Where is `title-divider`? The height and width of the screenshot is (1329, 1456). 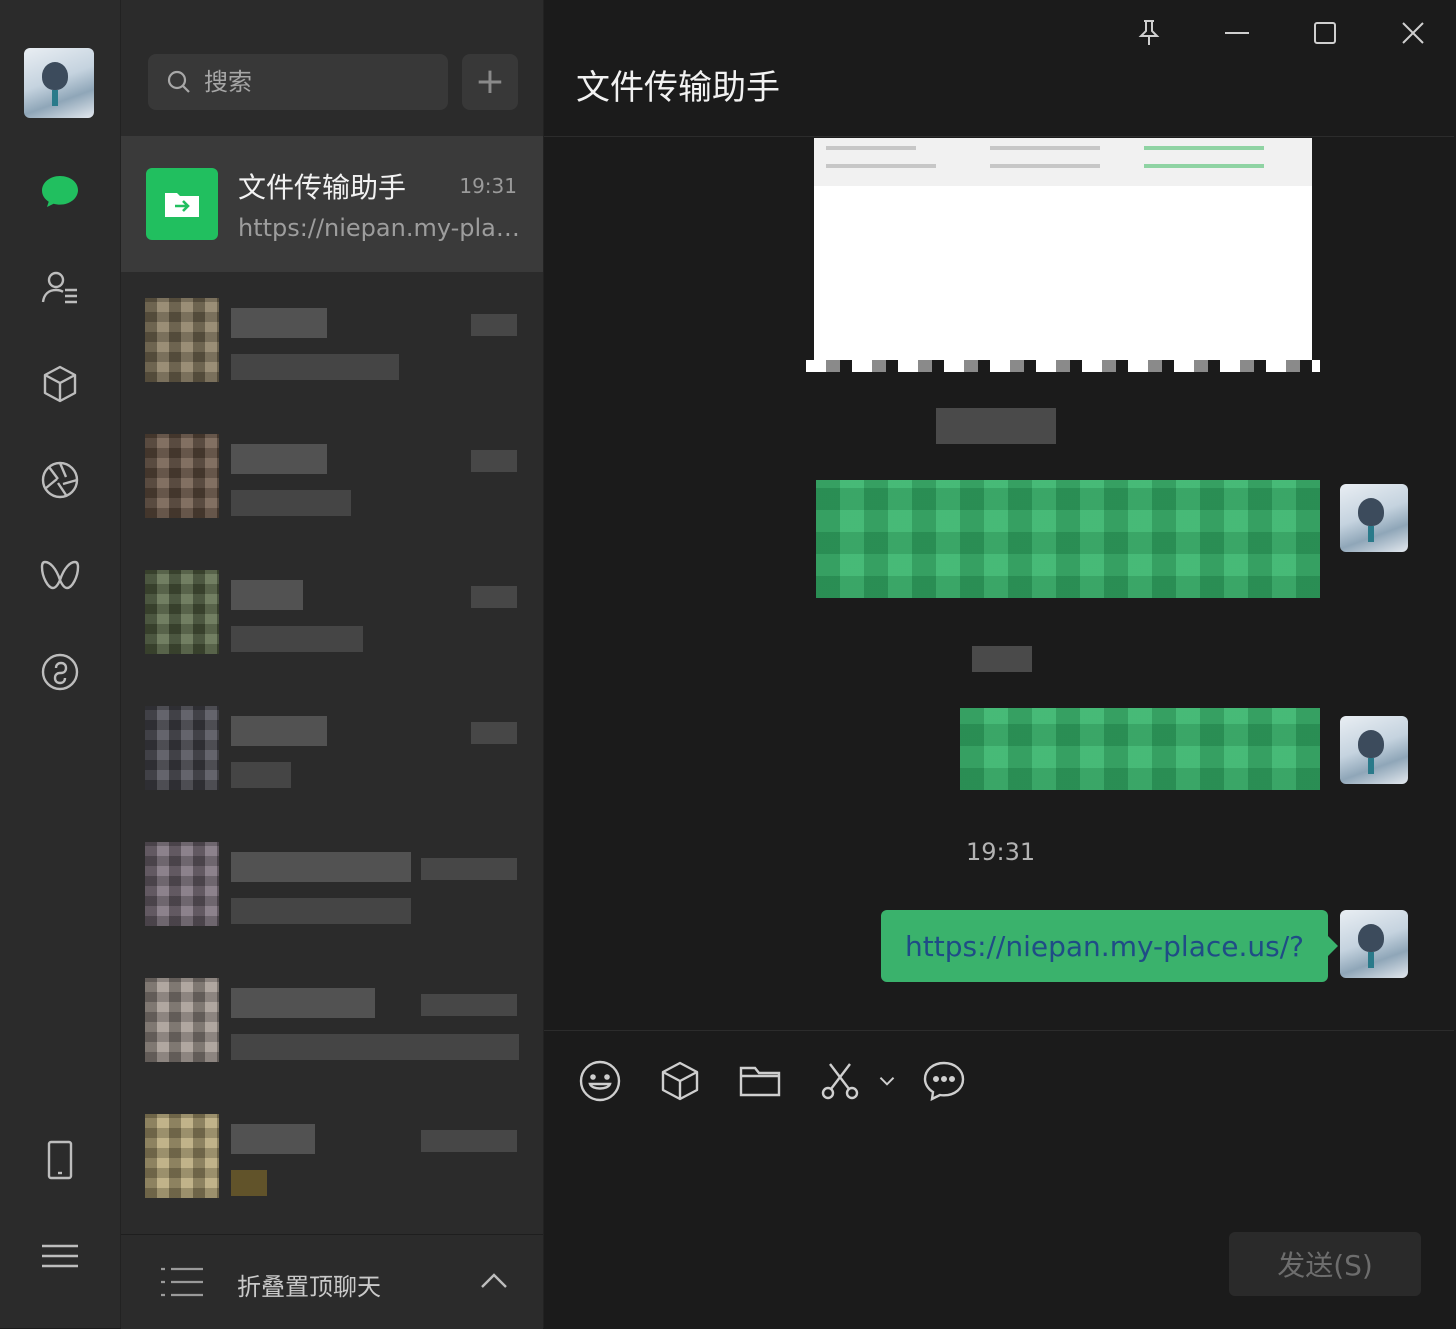 title-divider is located at coordinates (999, 136).